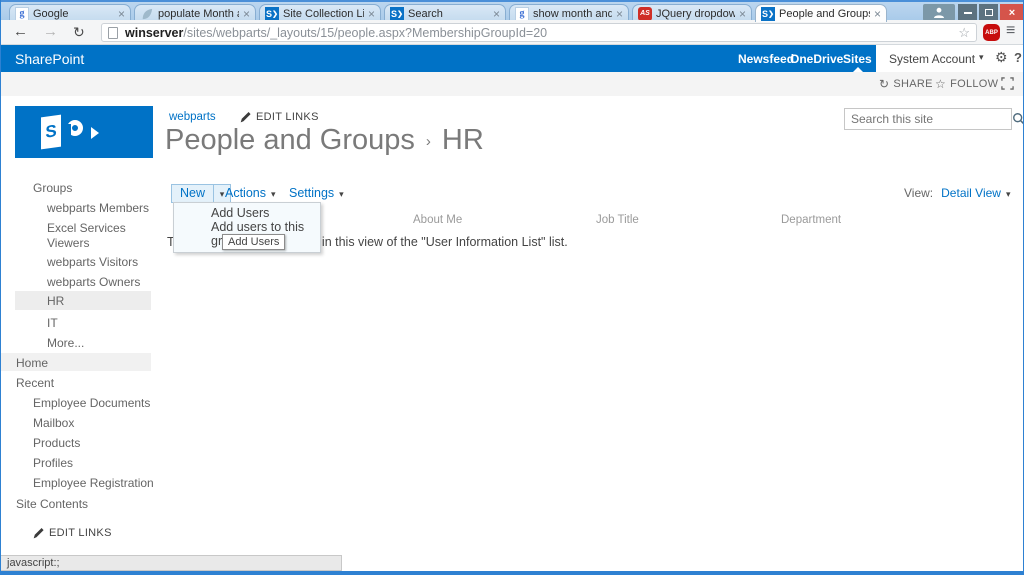 This screenshot has height=575, width=1024. I want to click on tab-title: Google, so click(51, 13).